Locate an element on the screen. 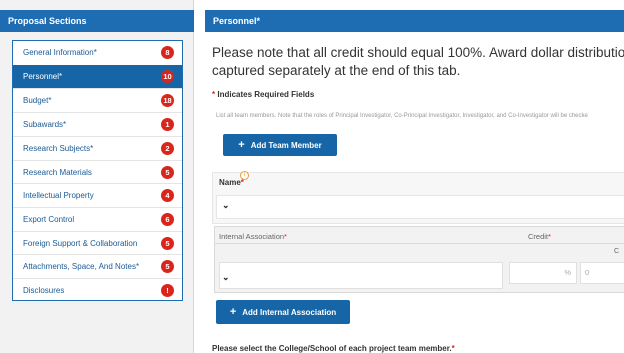  count-badge: ! is located at coordinates (167, 290).